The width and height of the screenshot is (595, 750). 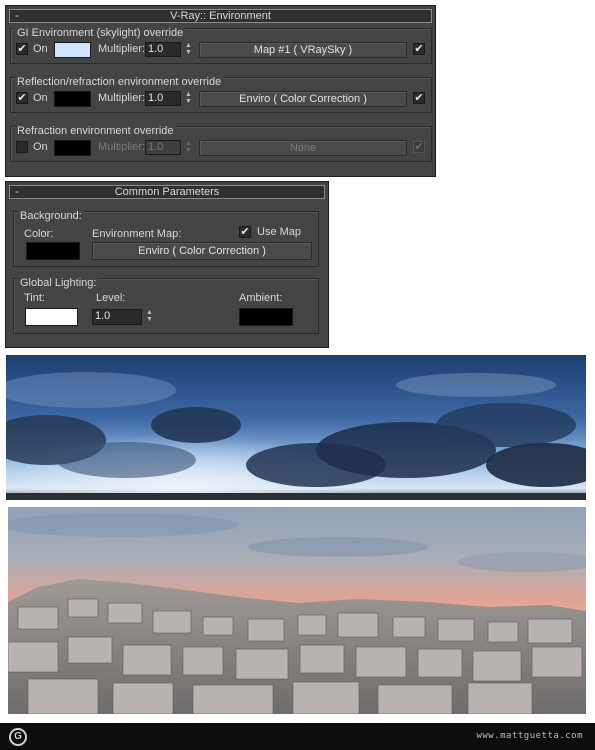 What do you see at coordinates (303, 148) in the screenshot?
I see `refraction-map-button: None` at bounding box center [303, 148].